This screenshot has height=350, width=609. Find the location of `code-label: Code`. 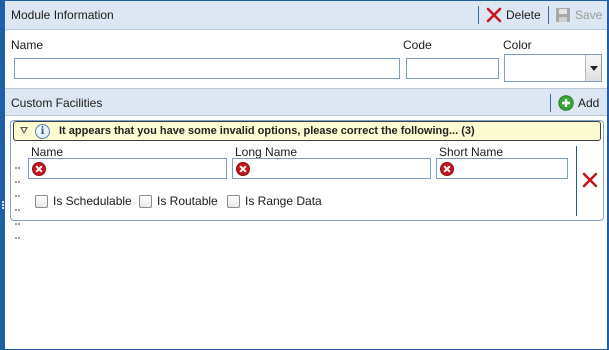

code-label: Code is located at coordinates (417, 45).